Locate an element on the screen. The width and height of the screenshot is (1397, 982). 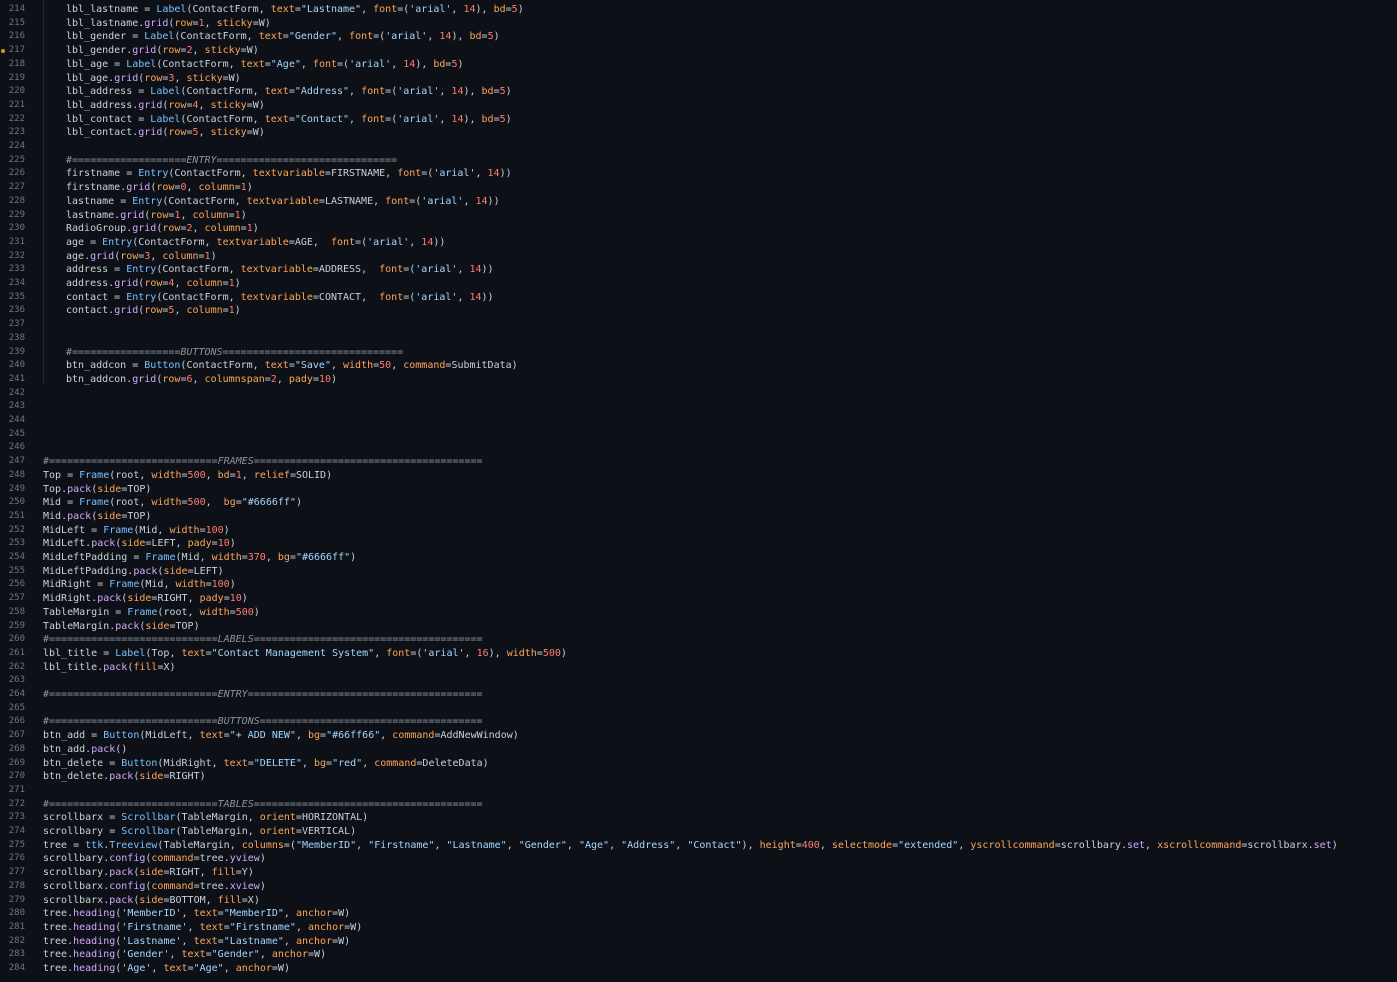
line-number: 277 is located at coordinates (16, 872).